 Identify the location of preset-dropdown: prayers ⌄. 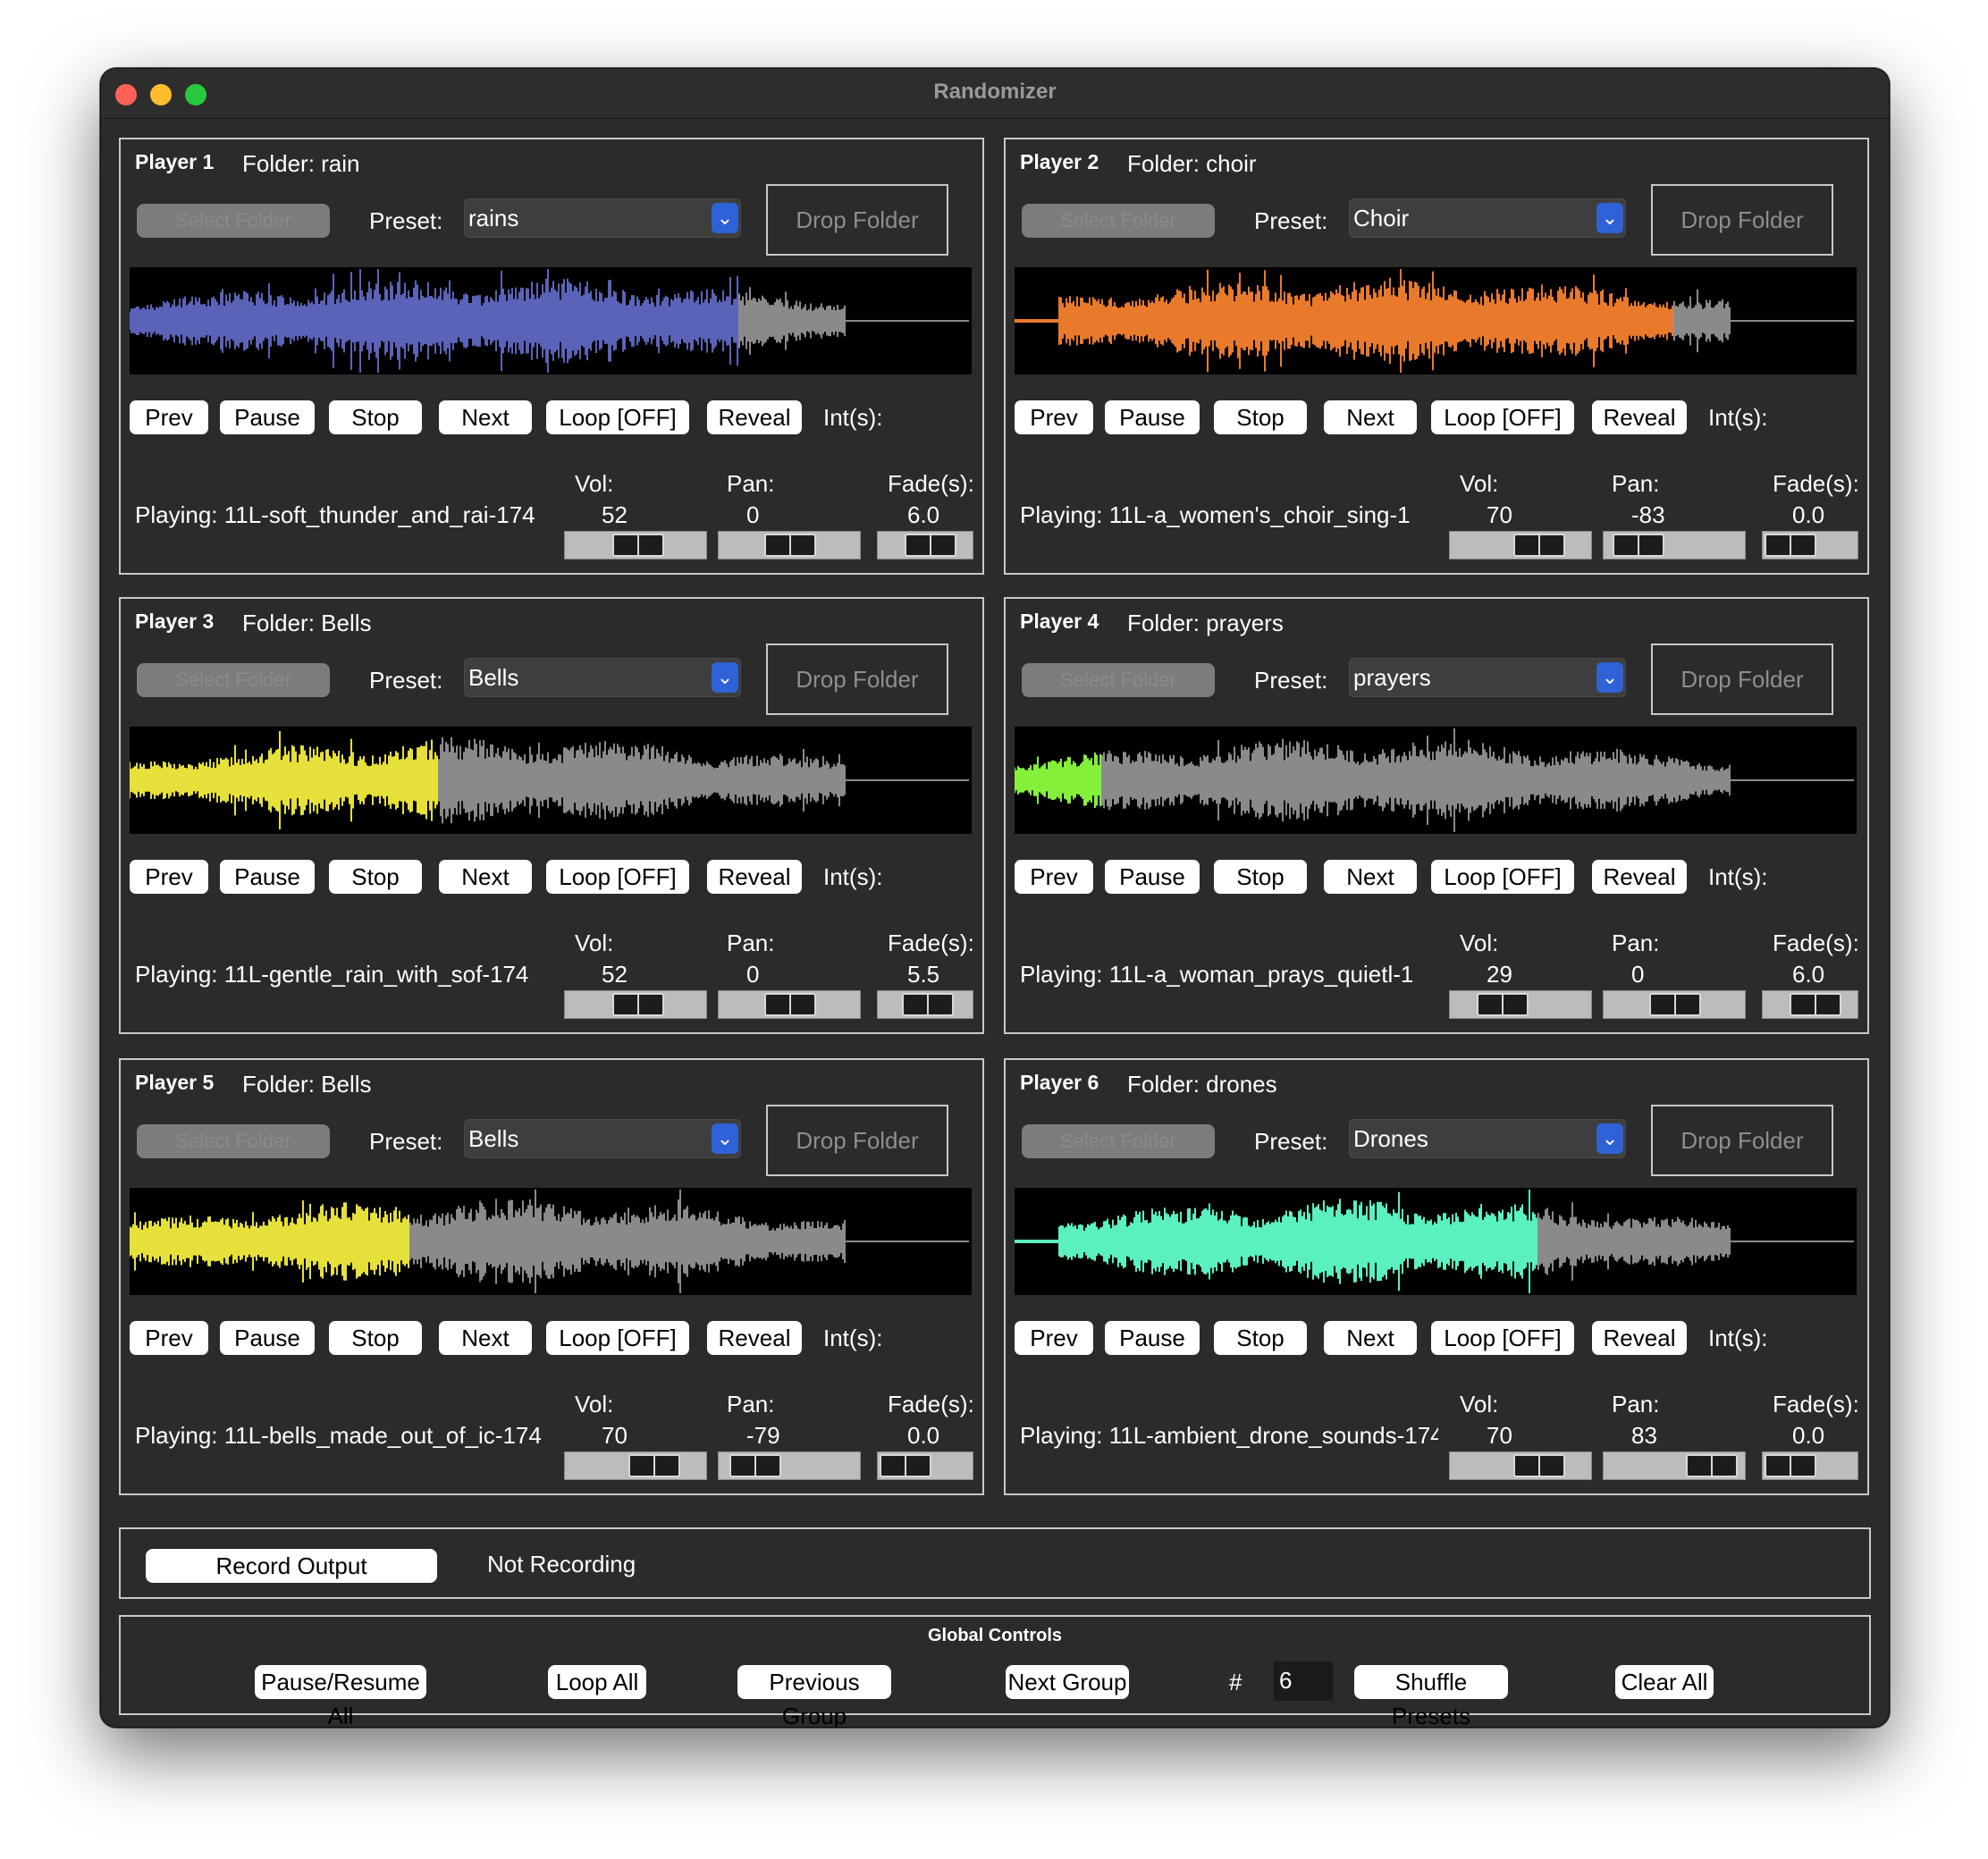
(1487, 678).